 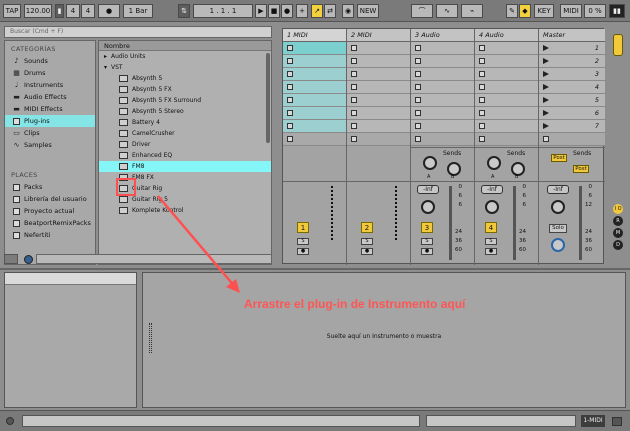 I want to click on category-plug-ins: Plug-ins, so click(x=50, y=121).